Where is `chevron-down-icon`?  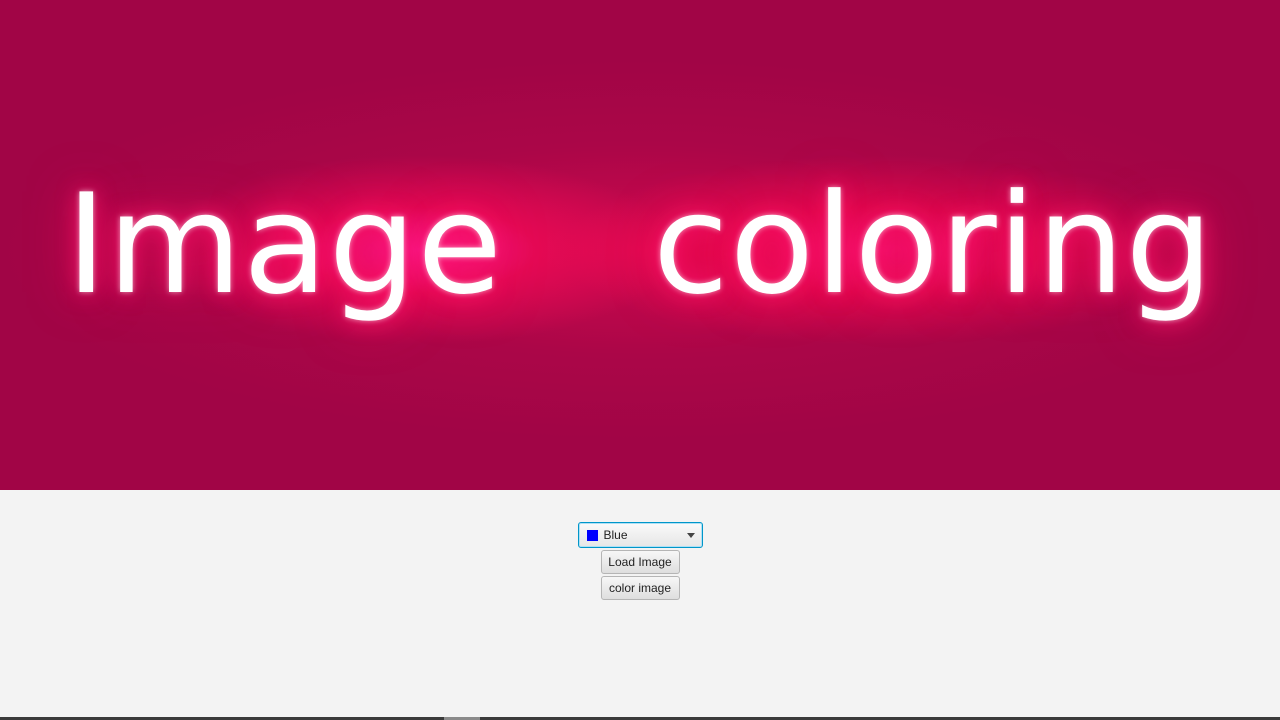
chevron-down-icon is located at coordinates (690, 535).